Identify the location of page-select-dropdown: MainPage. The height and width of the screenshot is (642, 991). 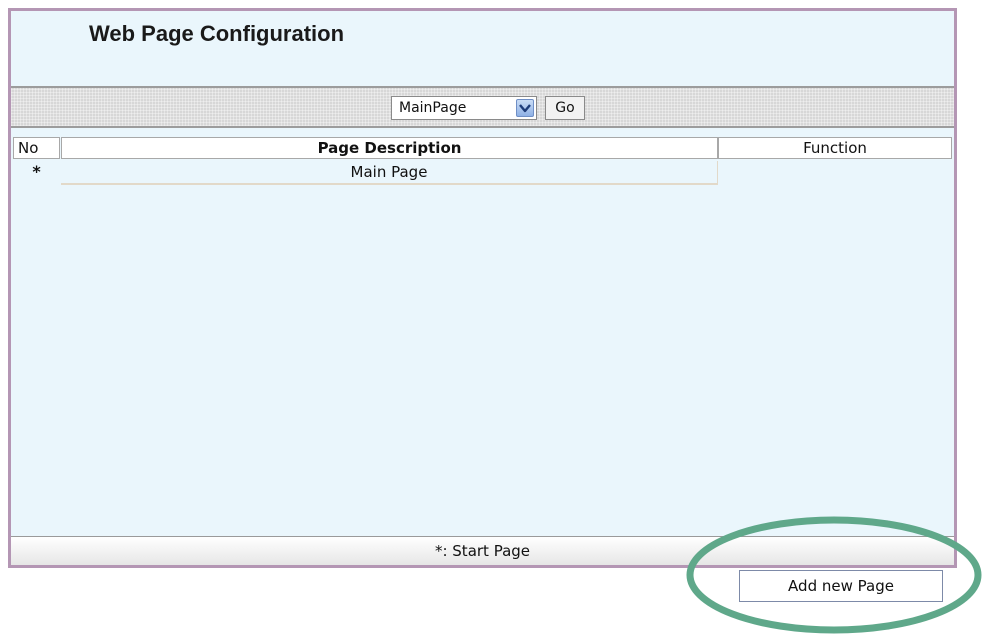
(464, 108).